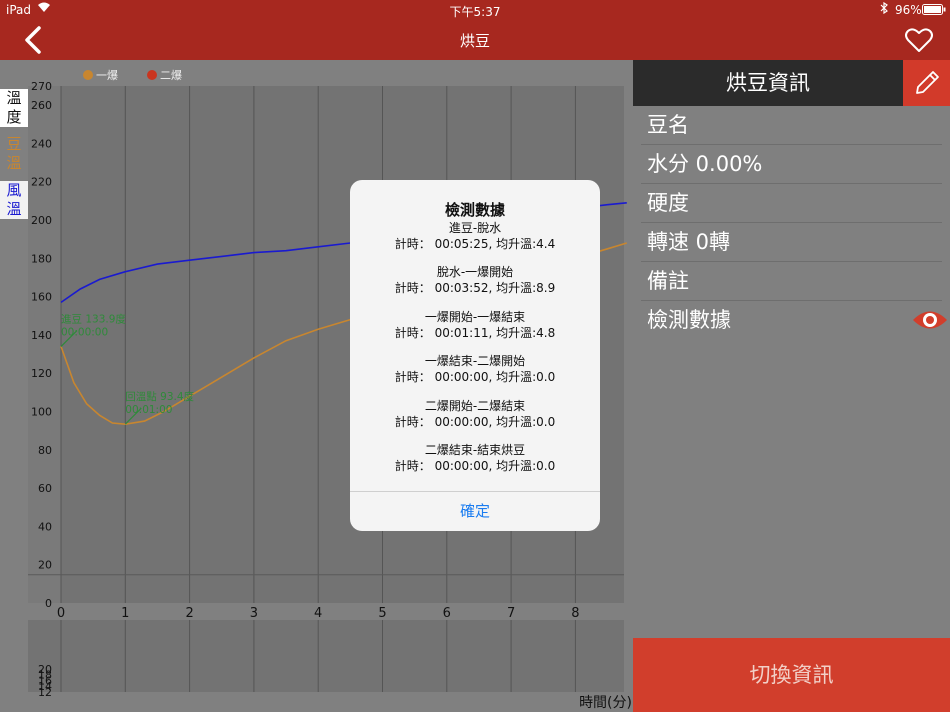 This screenshot has width=950, height=712. I want to click on pencil-icon, so click(927, 82).